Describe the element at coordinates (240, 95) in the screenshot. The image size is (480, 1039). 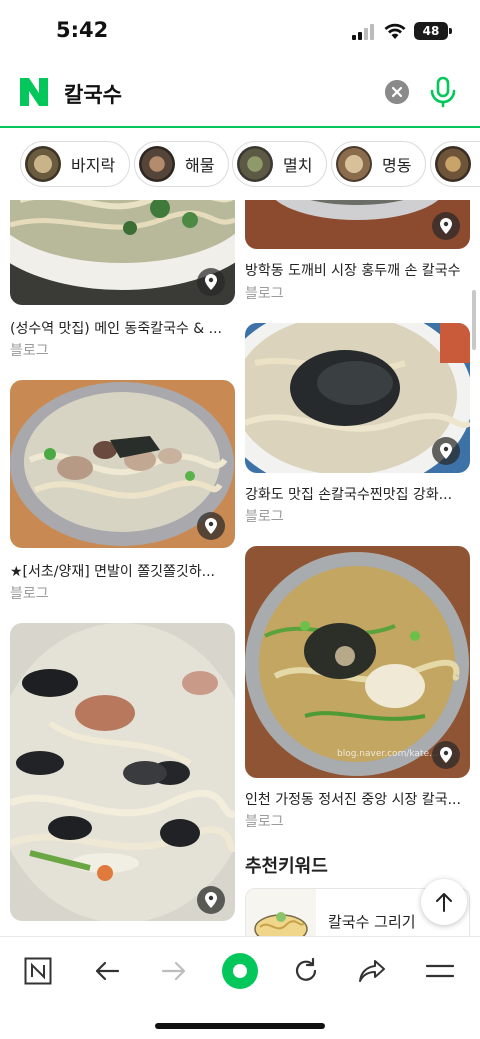
I see `search-header: 칼국수` at that location.